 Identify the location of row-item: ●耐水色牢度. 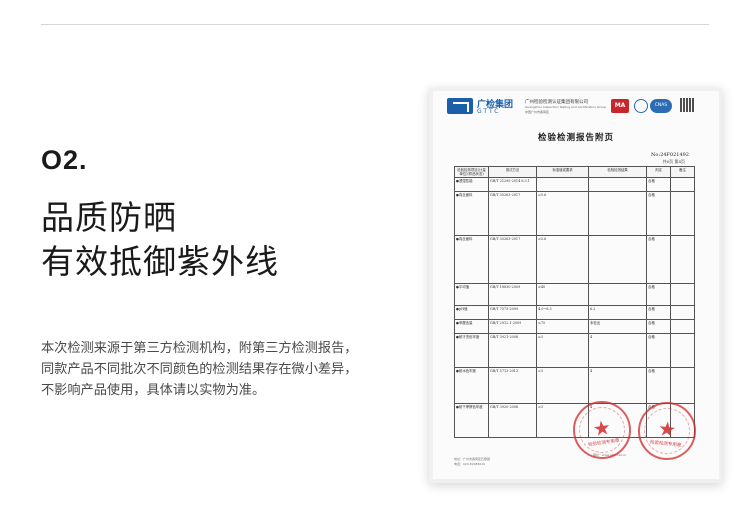
(471, 386).